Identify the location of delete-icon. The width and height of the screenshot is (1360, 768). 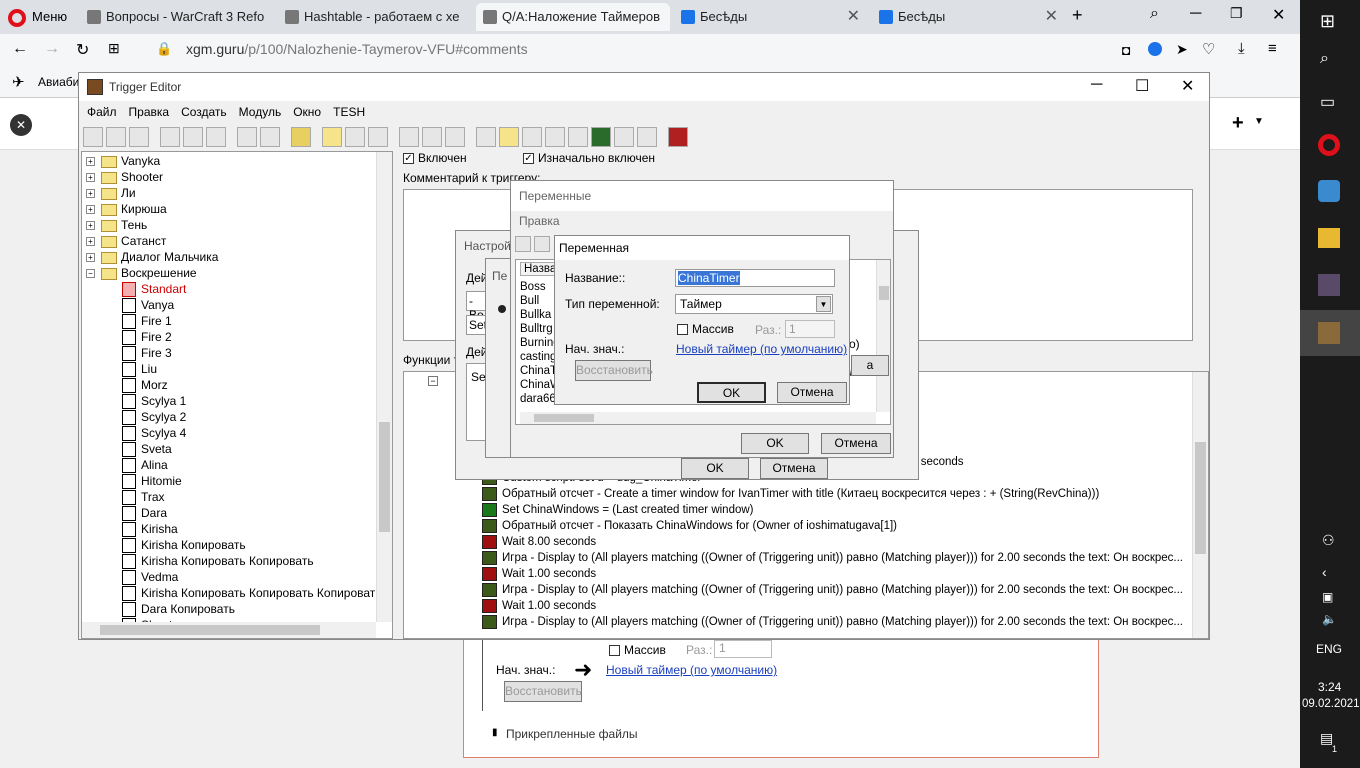
(301, 137).